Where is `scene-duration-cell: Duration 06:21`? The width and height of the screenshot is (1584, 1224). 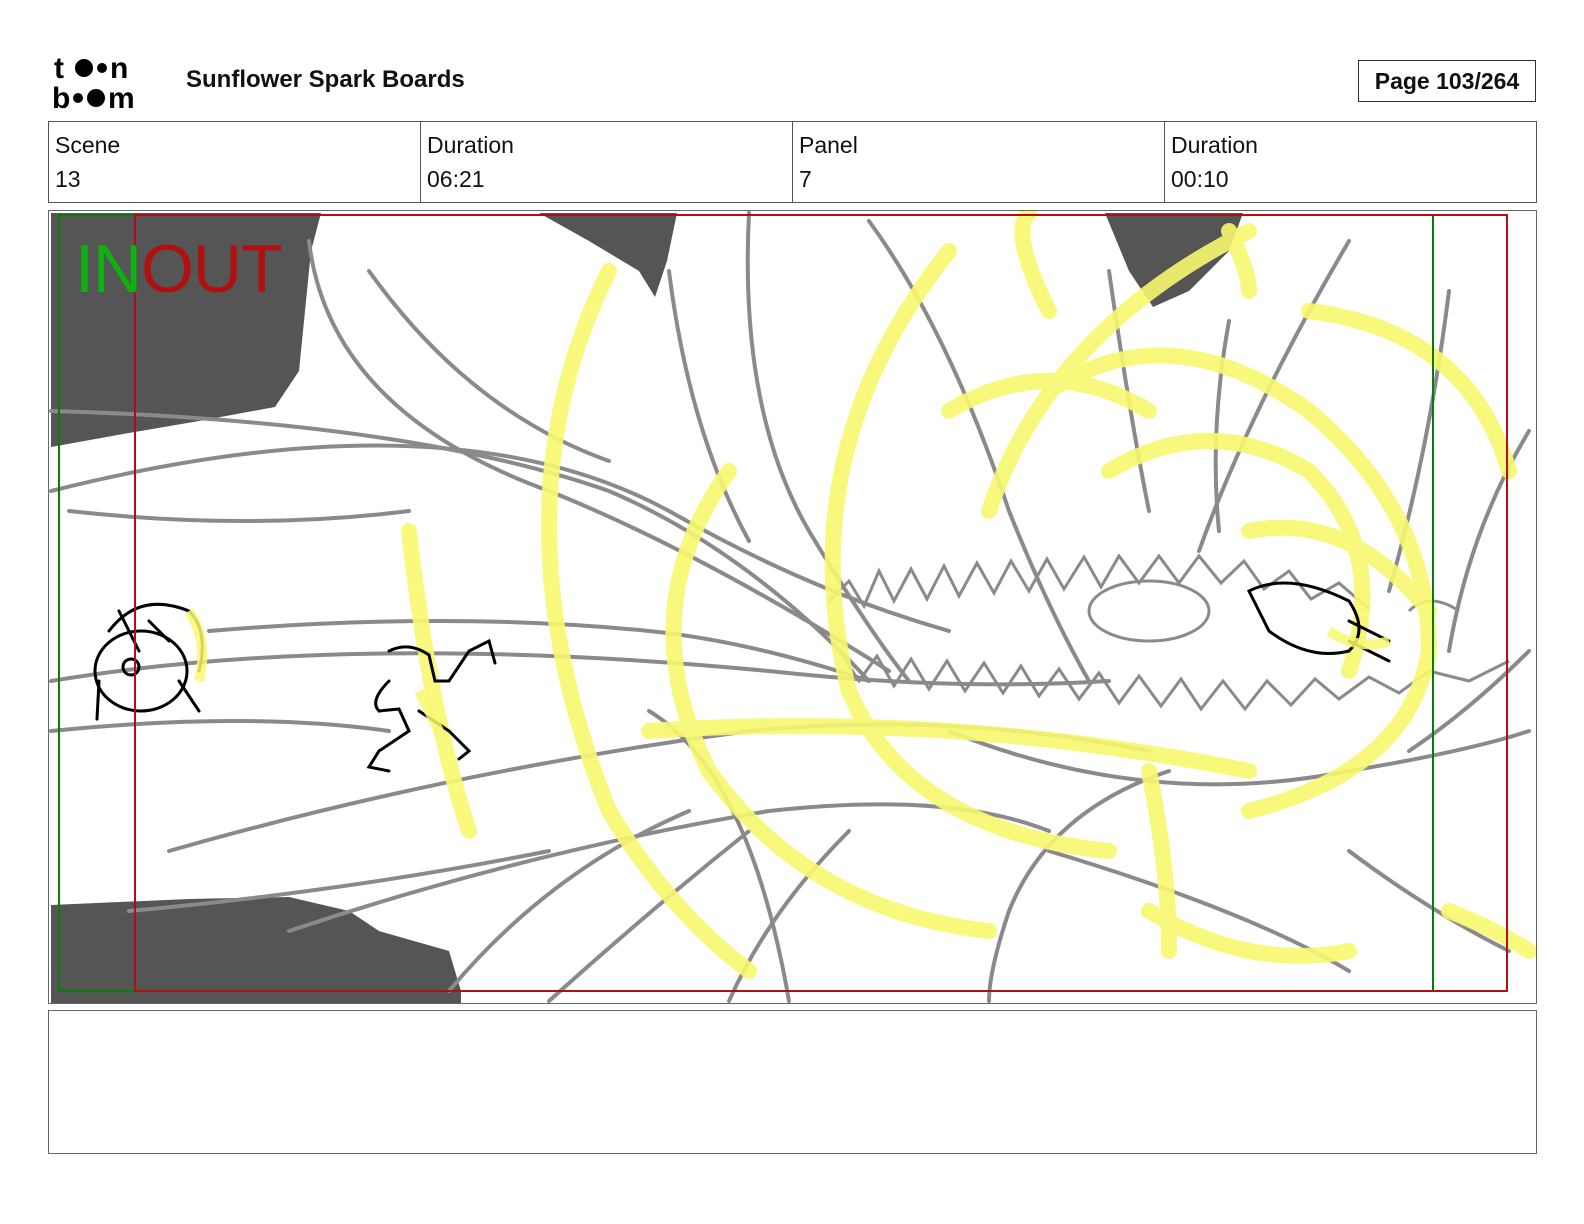 scene-duration-cell: Duration 06:21 is located at coordinates (607, 162).